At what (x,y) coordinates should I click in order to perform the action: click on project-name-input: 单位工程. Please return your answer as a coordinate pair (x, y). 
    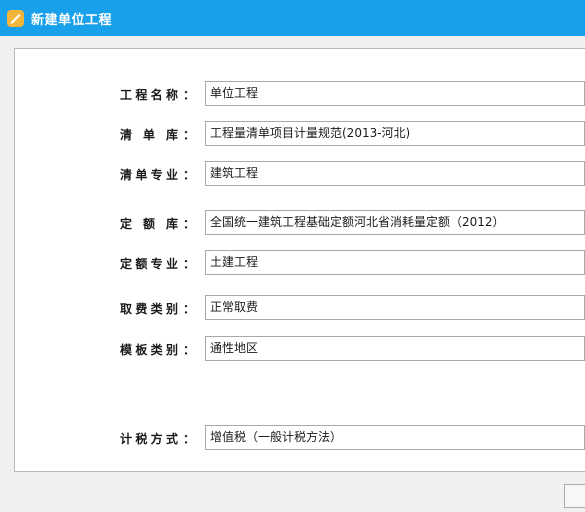
    Looking at the image, I should click on (395, 93).